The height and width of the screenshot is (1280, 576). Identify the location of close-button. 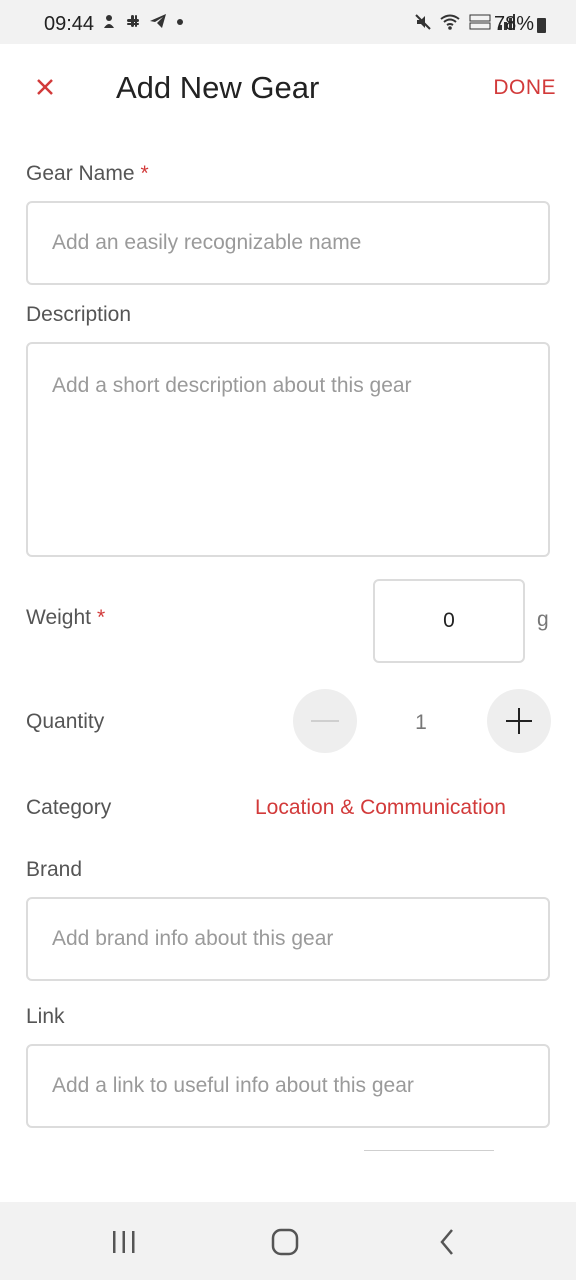
(45, 87).